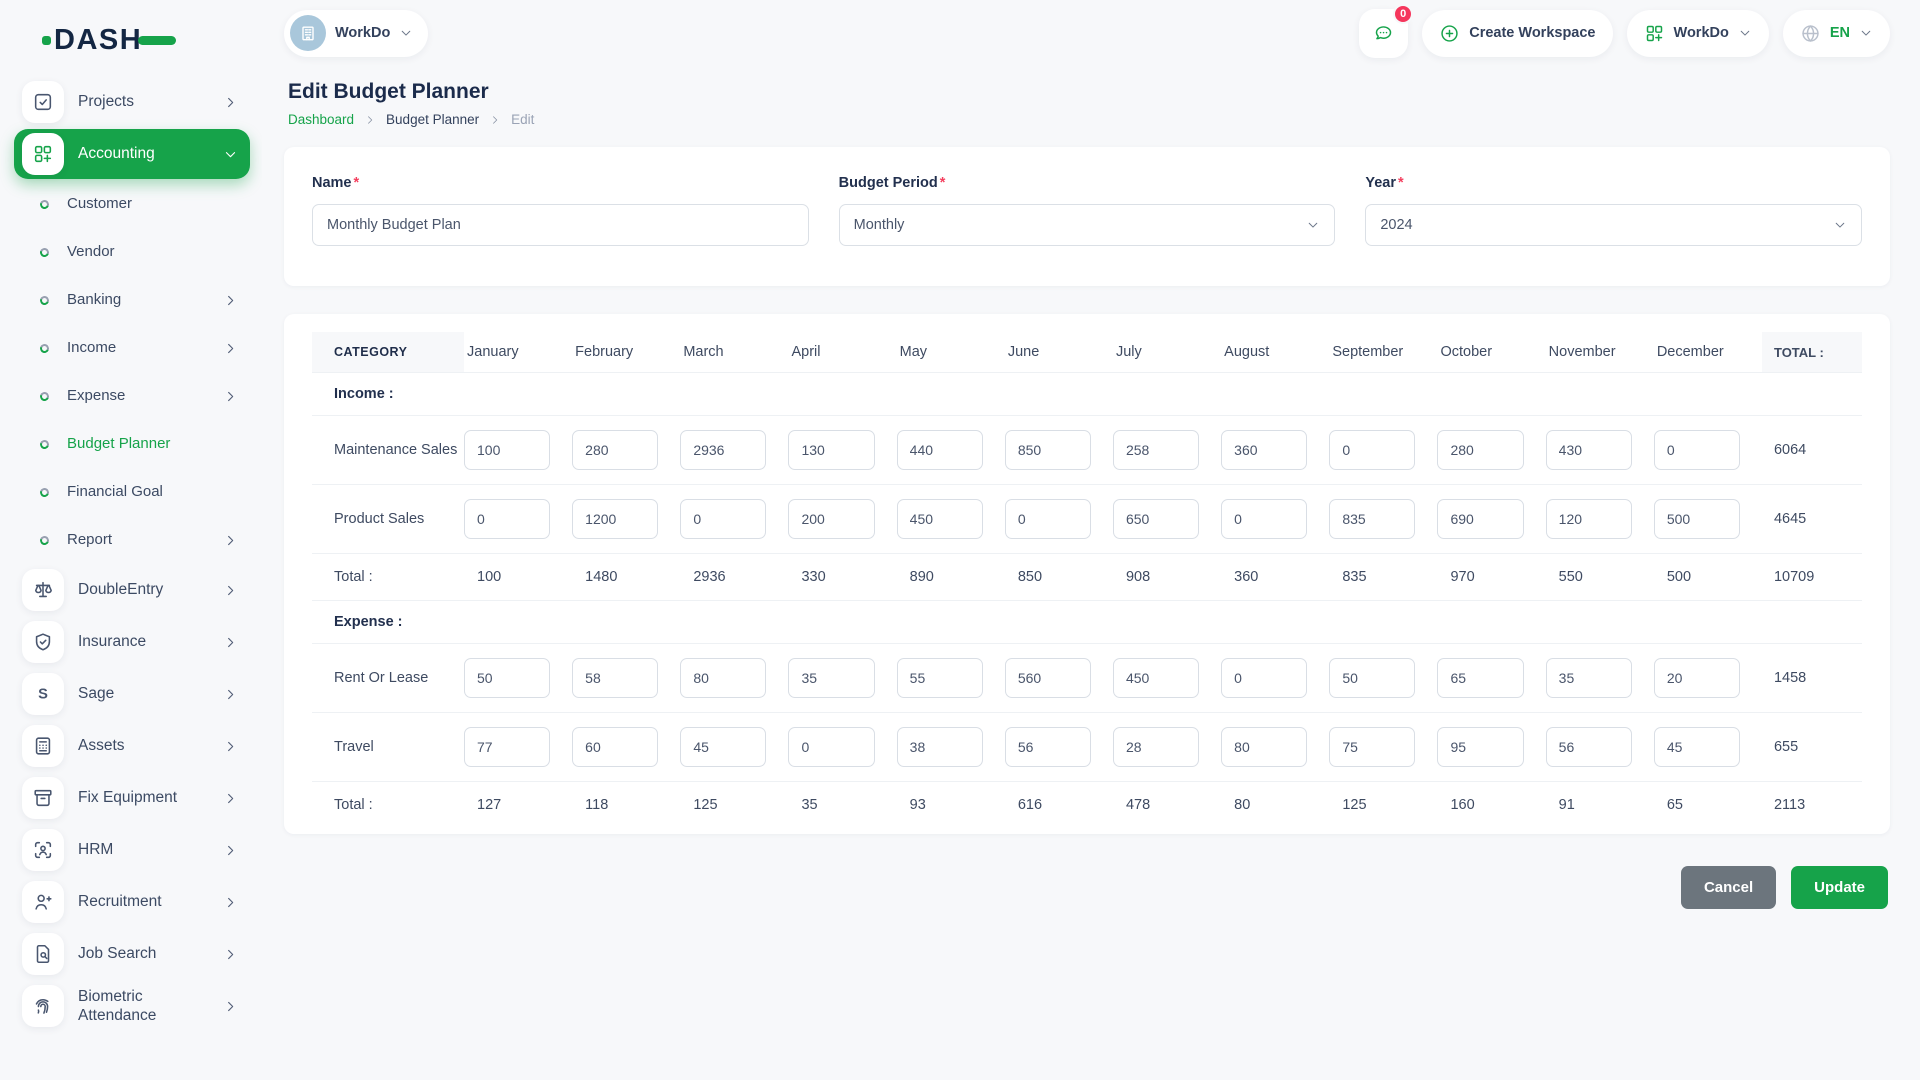  Describe the element at coordinates (132, 798) in the screenshot. I see `sidebar-item-fix-equipment: Fix Equipment` at that location.